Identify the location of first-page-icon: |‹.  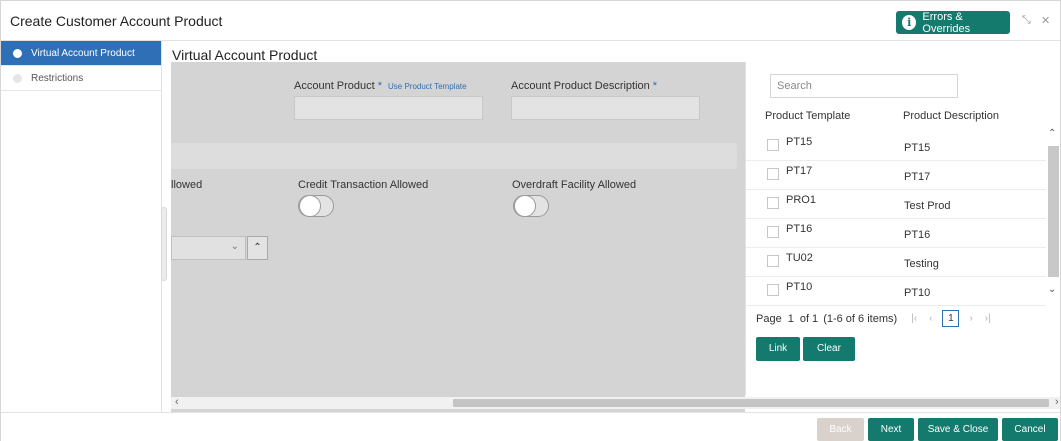
(914, 318).